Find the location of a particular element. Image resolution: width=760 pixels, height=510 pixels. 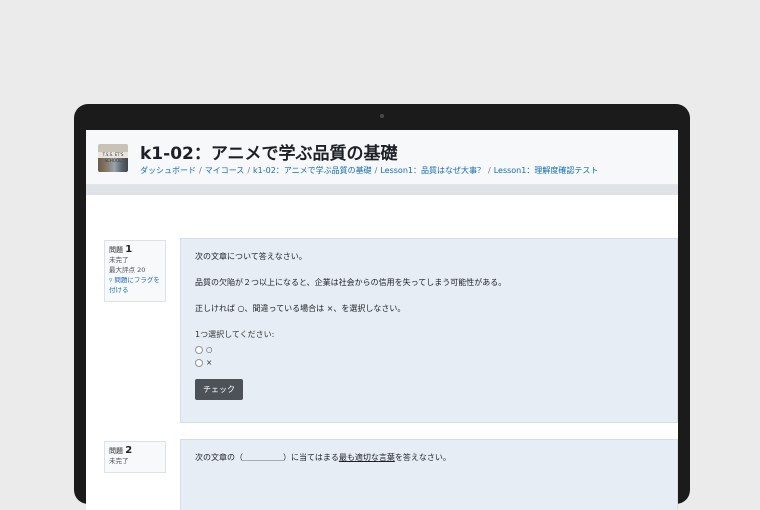

question-2-text-pre: 次の文章の（＿＿＿＿＿）に当てはまる is located at coordinates (267, 457).